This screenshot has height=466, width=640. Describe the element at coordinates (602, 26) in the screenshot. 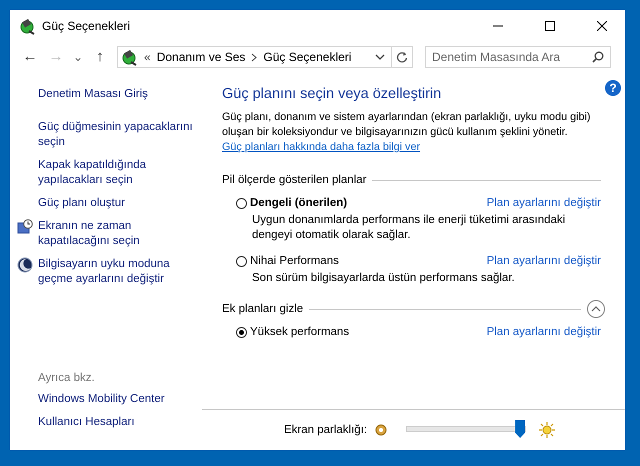

I see `close-icon` at that location.